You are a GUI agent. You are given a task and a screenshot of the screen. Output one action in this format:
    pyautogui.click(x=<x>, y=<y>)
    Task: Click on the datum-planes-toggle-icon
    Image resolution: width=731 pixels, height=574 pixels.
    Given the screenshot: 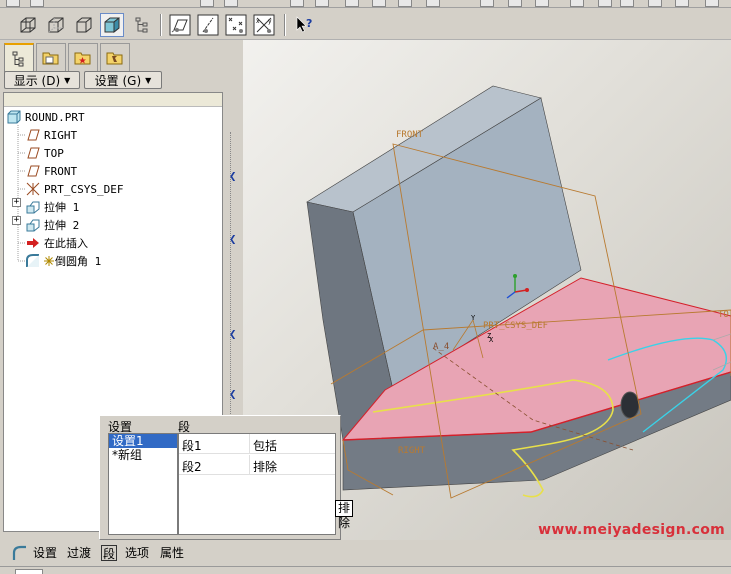 What is the action you would take?
    pyautogui.click(x=180, y=25)
    